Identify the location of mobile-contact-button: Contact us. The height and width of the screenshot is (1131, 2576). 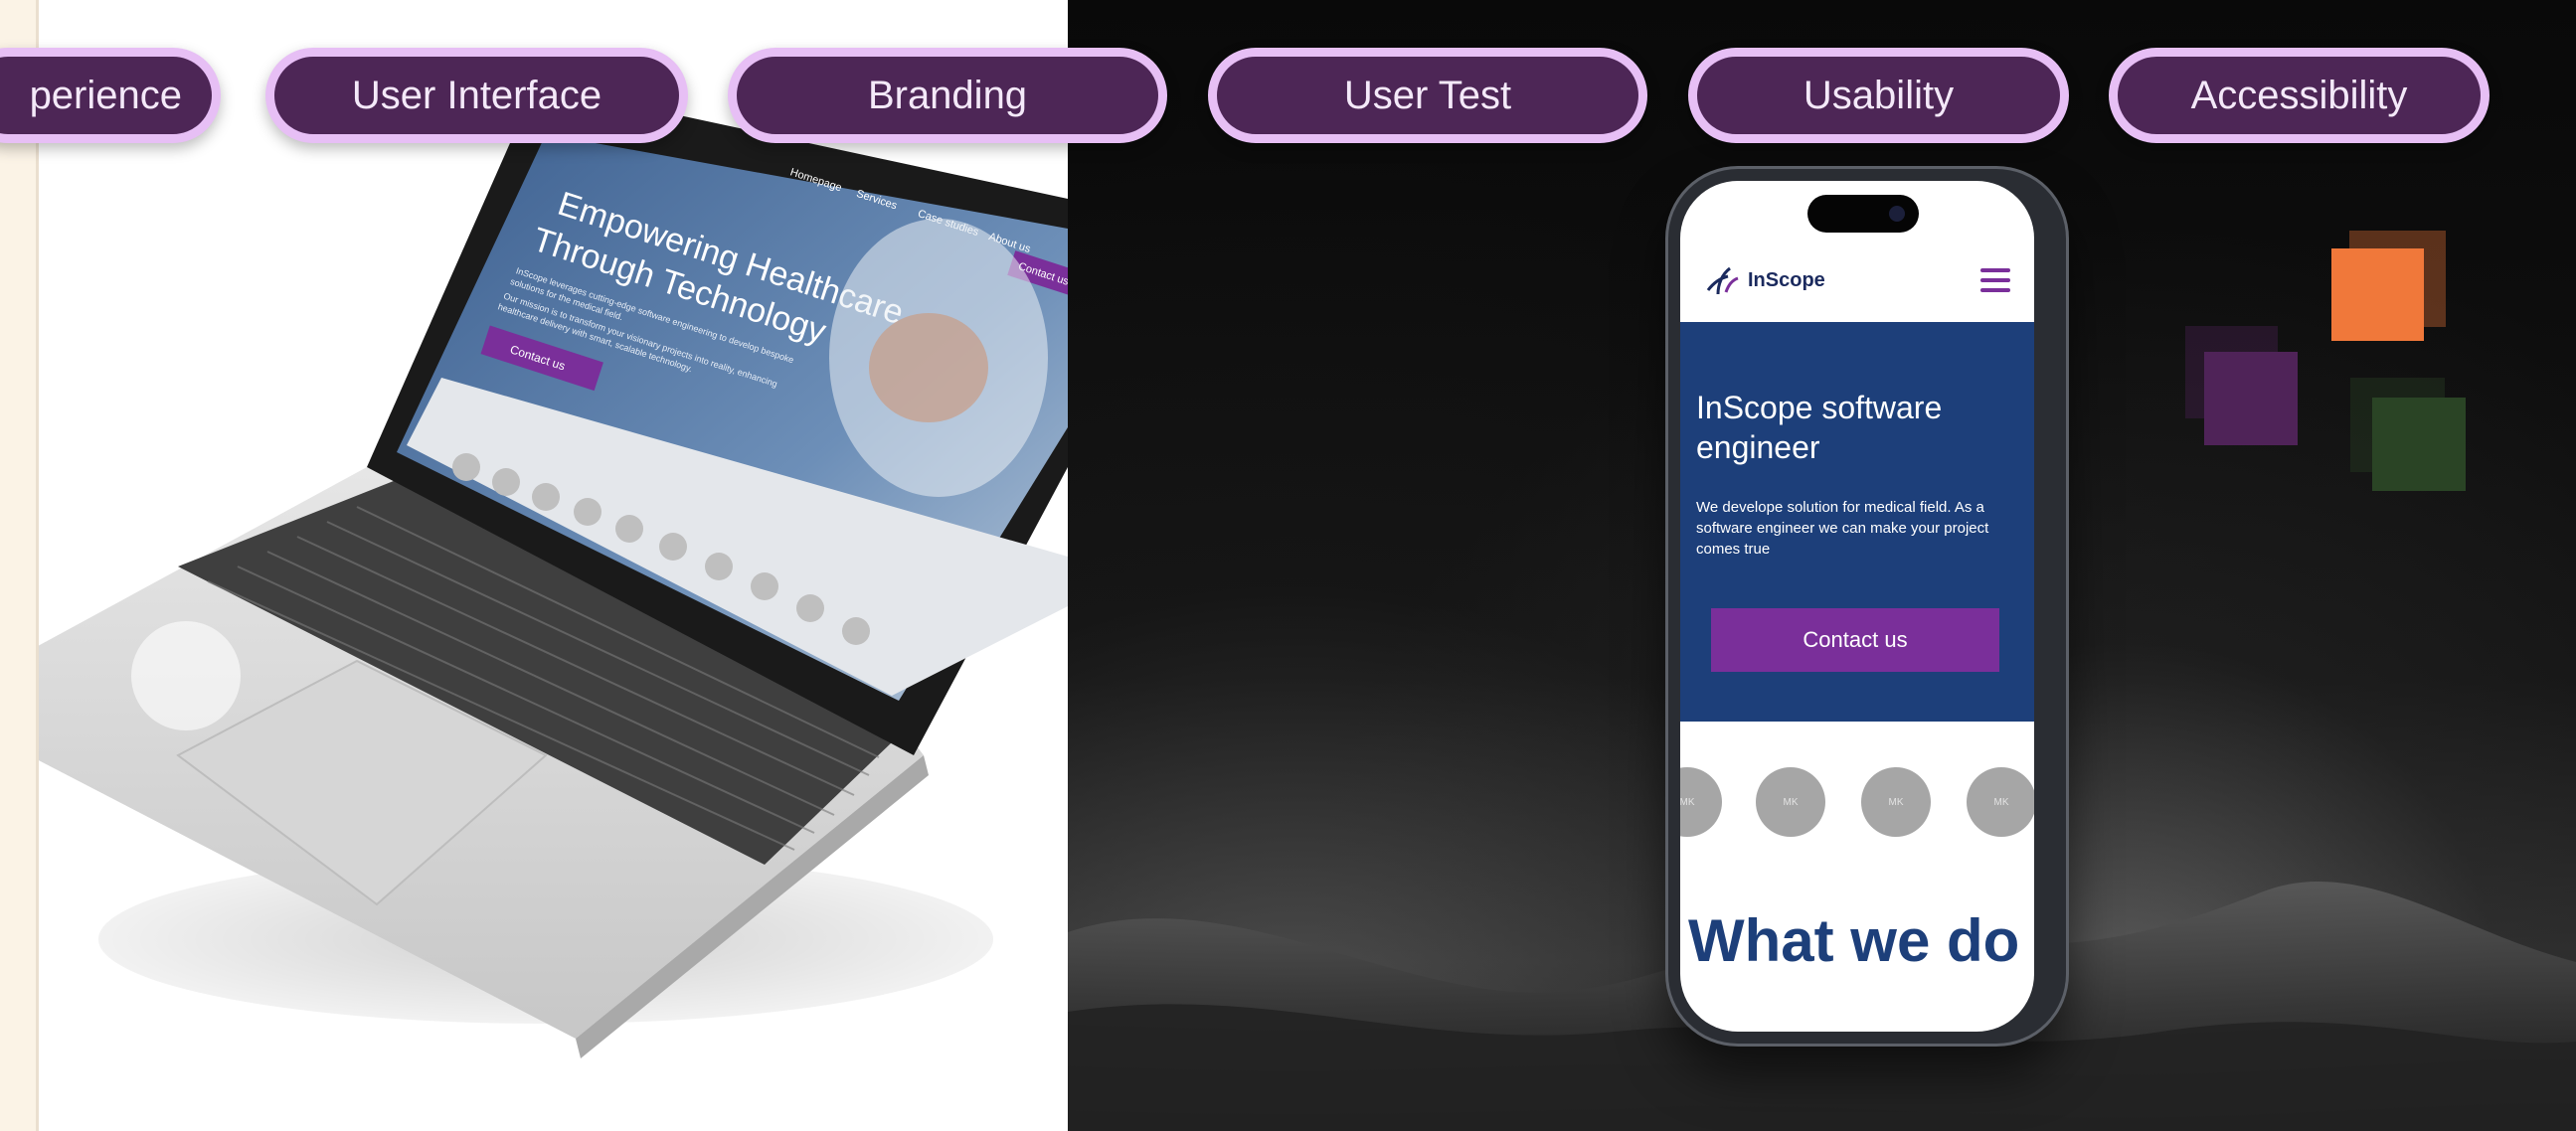
(1855, 640).